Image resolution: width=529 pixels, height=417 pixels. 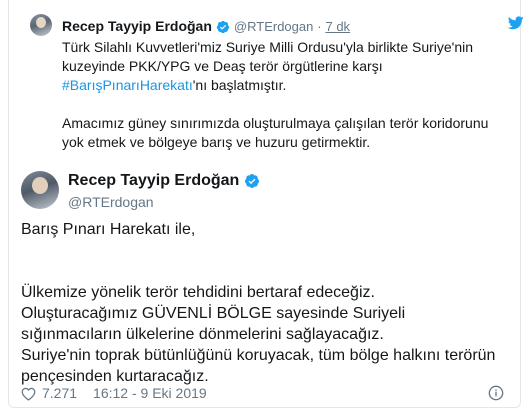 What do you see at coordinates (127, 85) in the screenshot?
I see `hashtag-link: #BarışPınarıHarekatı` at bounding box center [127, 85].